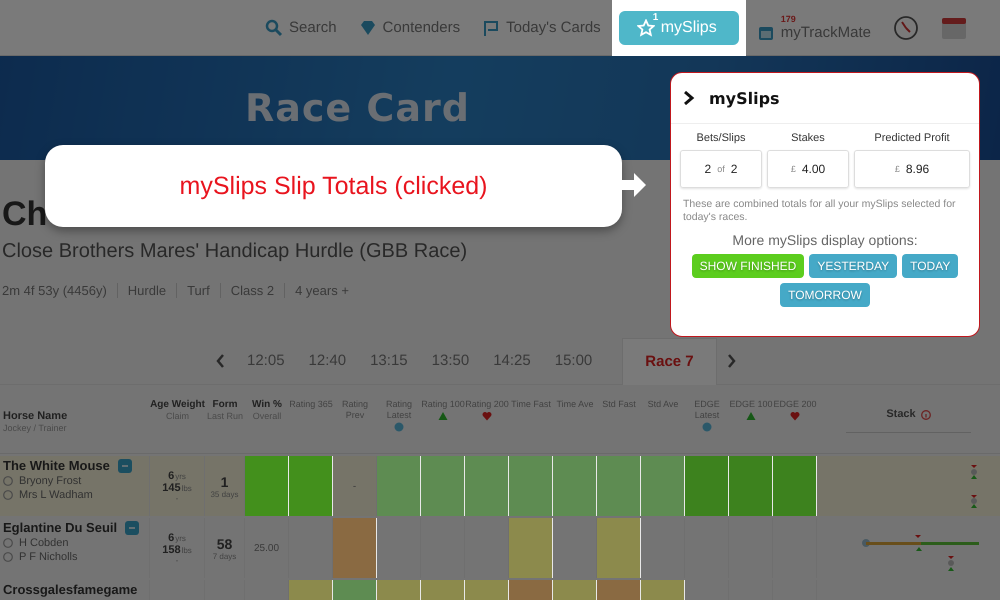  What do you see at coordinates (451, 361) in the screenshot?
I see `race-tab: 13:50` at bounding box center [451, 361].